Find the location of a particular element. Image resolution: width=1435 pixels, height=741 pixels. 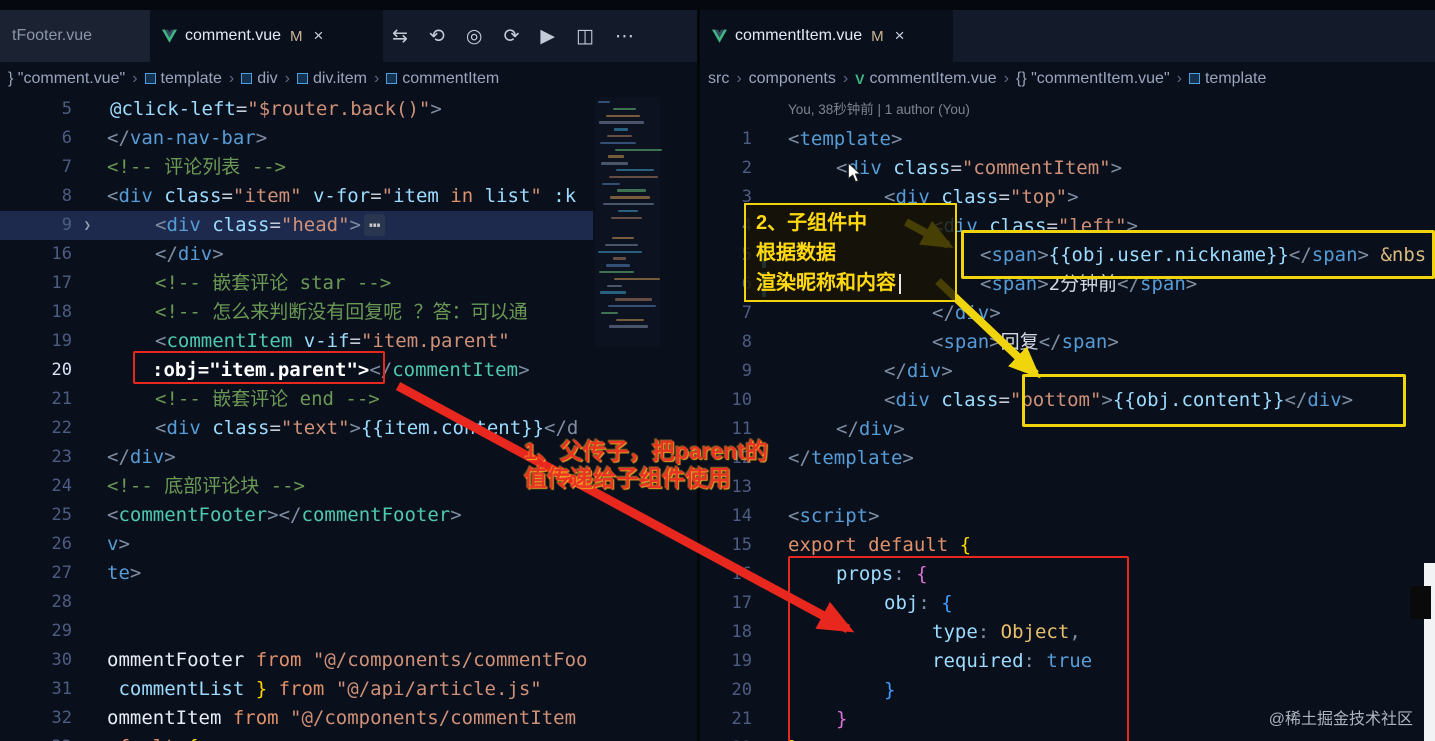

minimap is located at coordinates (628, 222).